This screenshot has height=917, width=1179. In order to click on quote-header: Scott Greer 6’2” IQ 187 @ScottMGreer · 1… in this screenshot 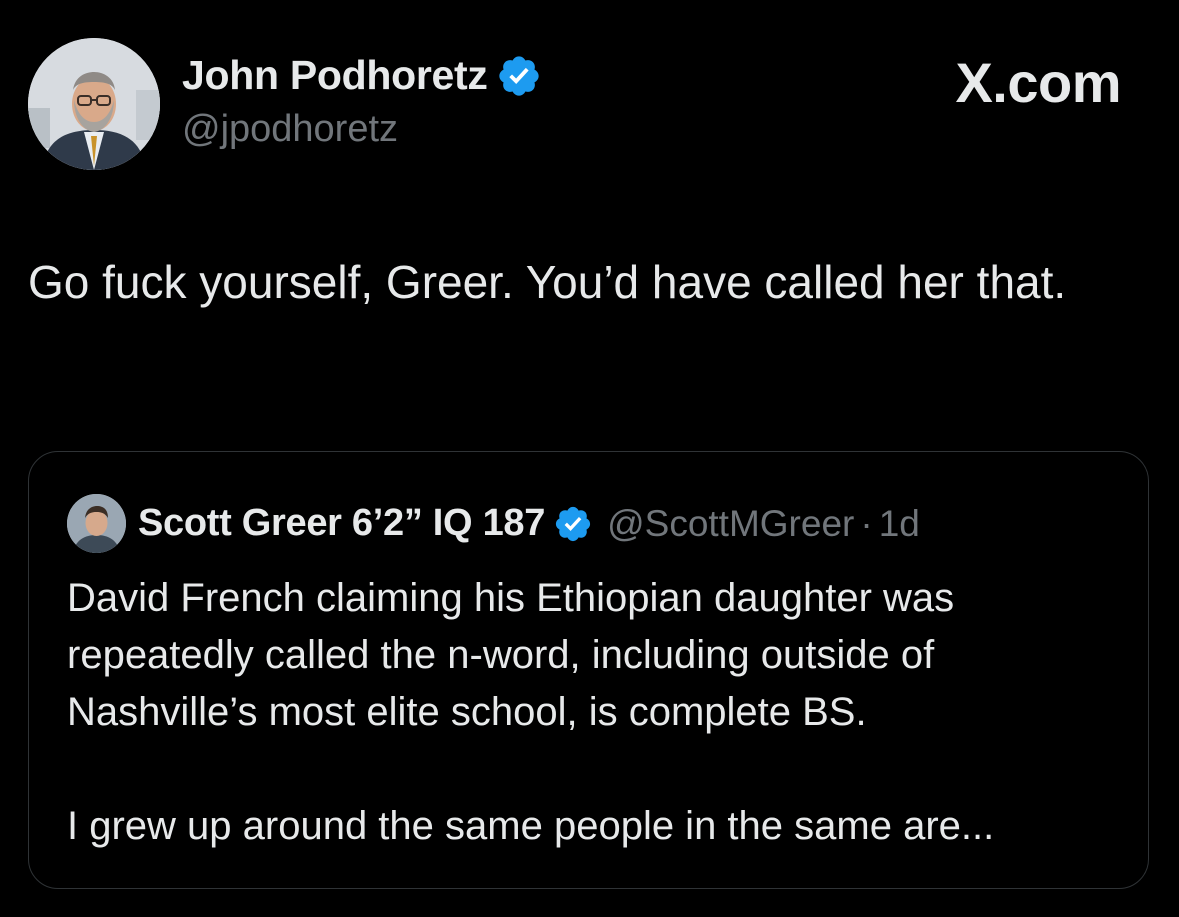, I will do `click(493, 523)`.